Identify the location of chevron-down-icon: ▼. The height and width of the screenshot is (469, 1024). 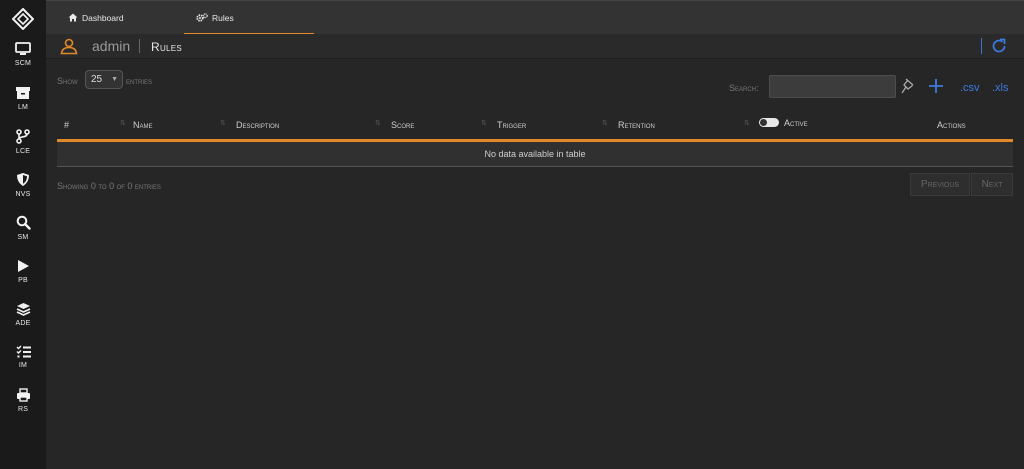
(114, 79).